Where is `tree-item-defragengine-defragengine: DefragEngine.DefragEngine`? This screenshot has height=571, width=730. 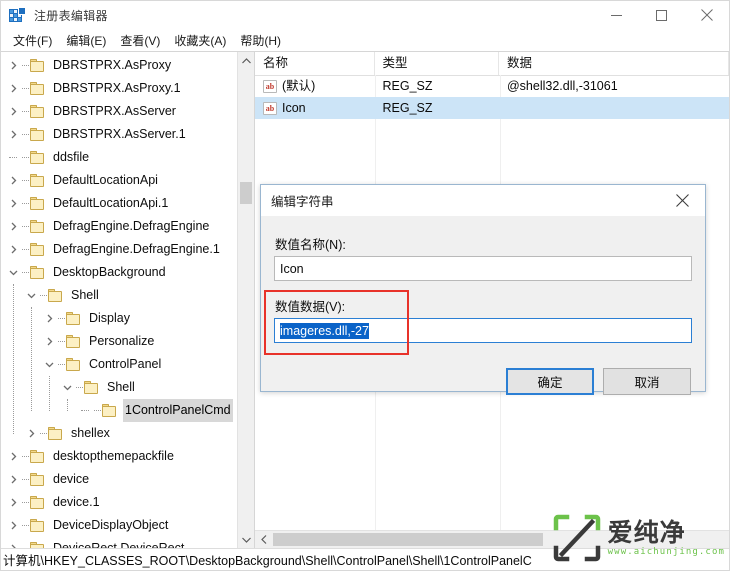 tree-item-defragengine-defragengine: DefragEngine.DefragEngine is located at coordinates (119, 226).